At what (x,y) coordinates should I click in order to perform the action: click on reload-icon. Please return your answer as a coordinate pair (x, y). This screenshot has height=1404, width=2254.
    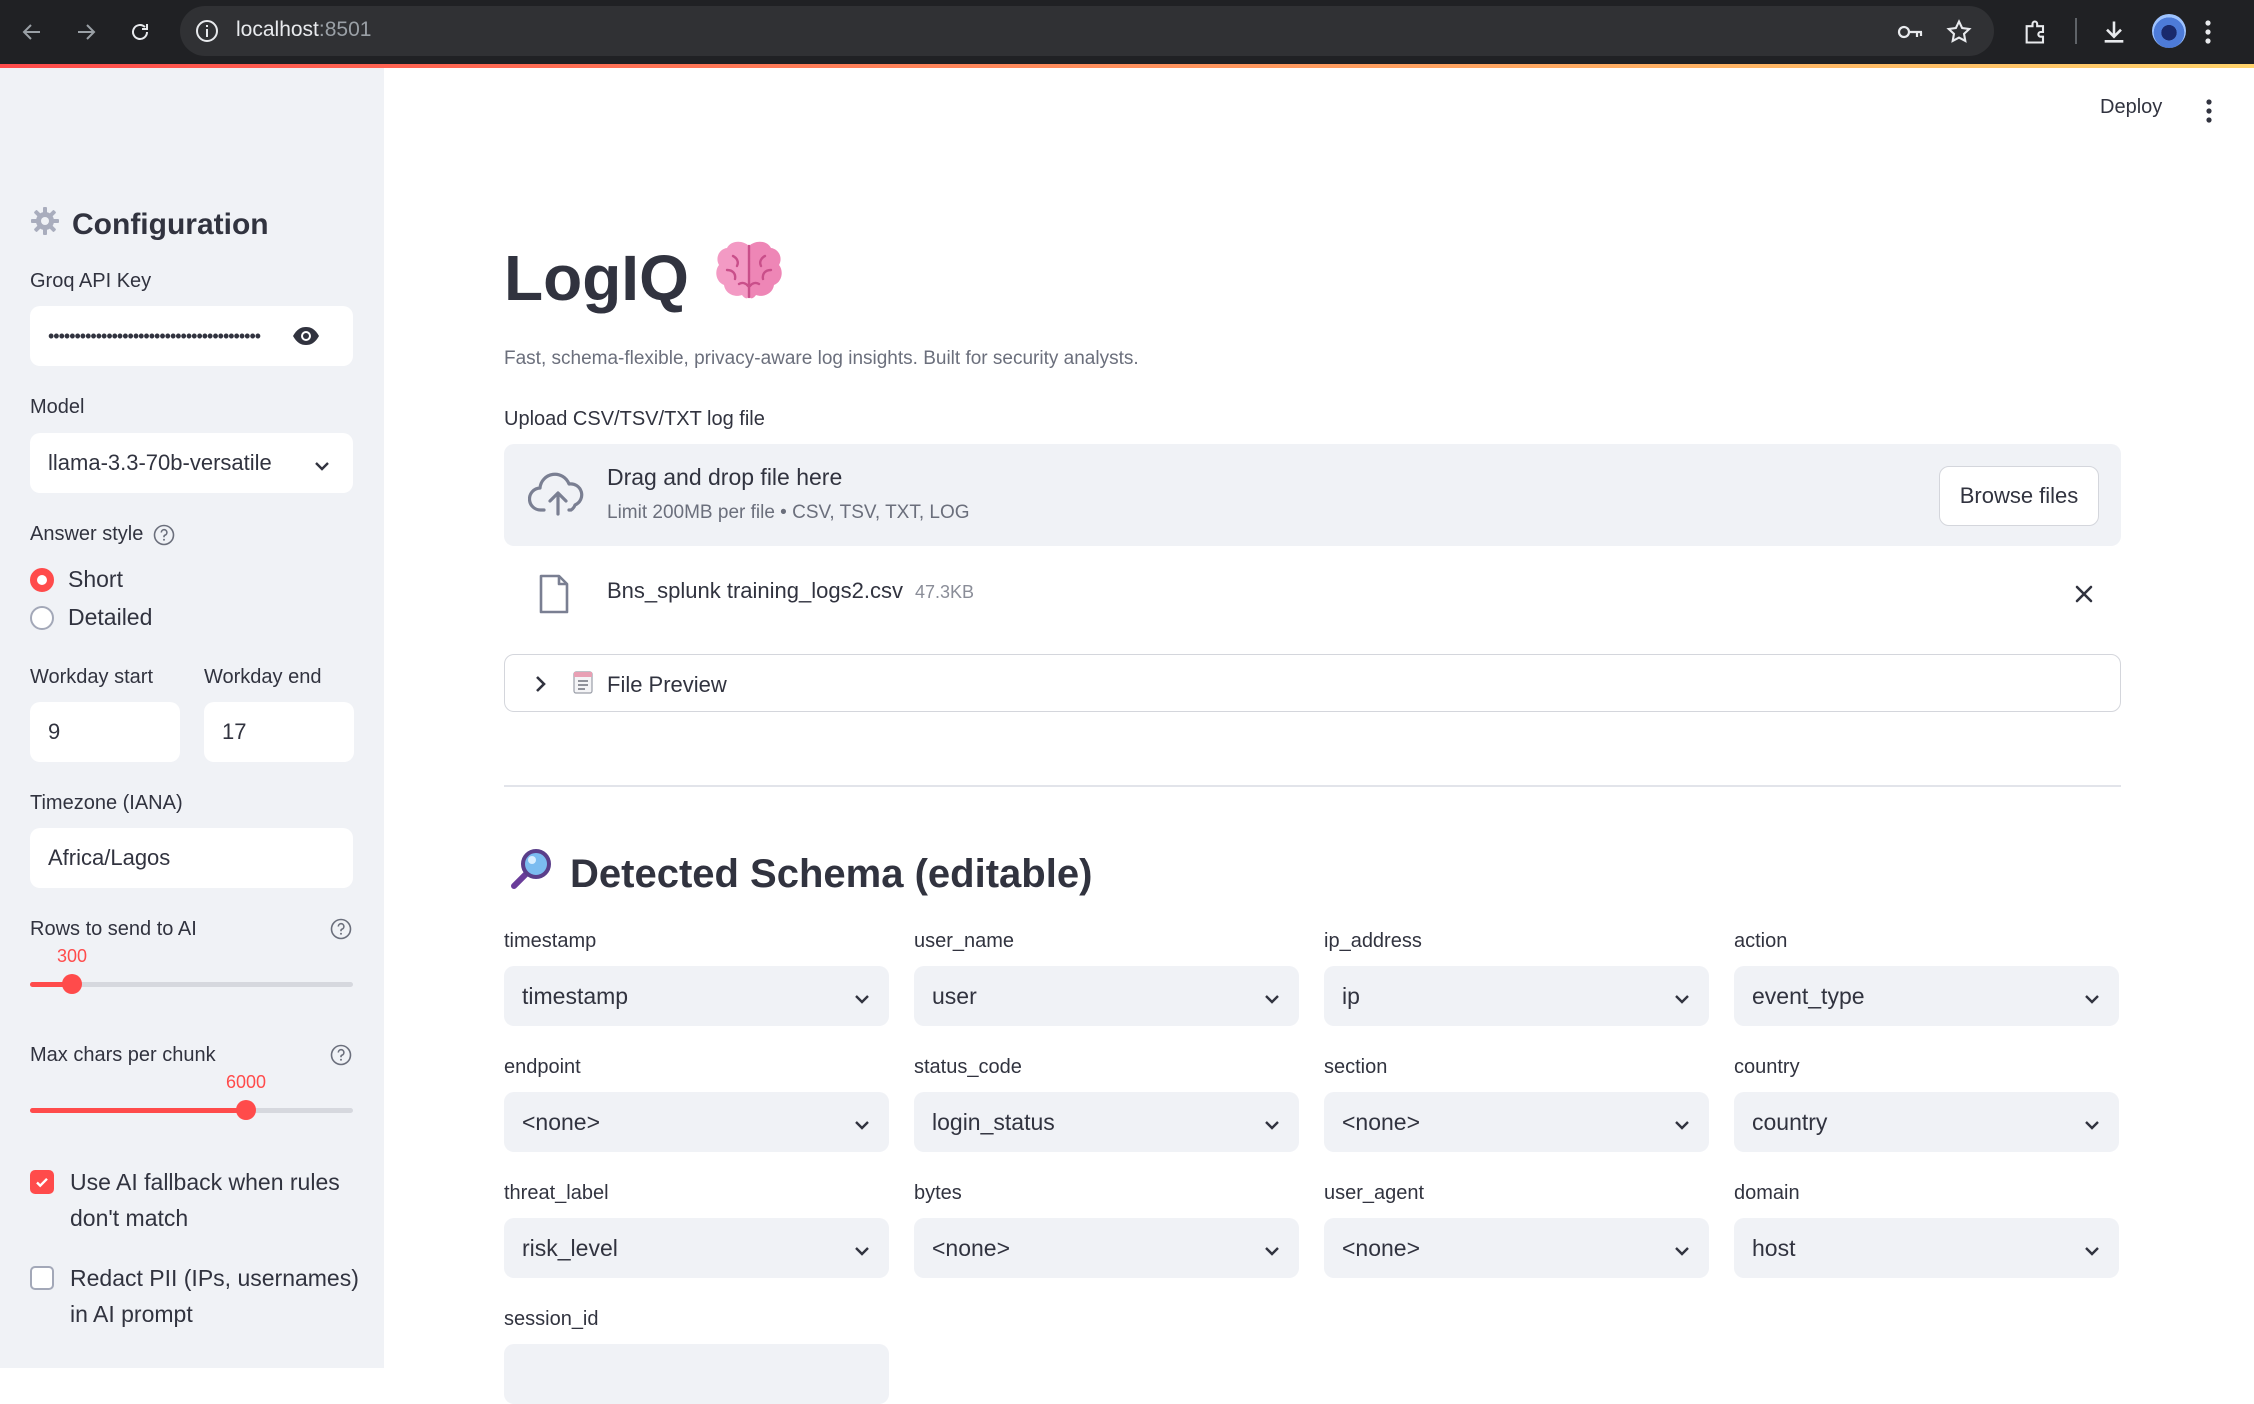
    Looking at the image, I should click on (140, 32).